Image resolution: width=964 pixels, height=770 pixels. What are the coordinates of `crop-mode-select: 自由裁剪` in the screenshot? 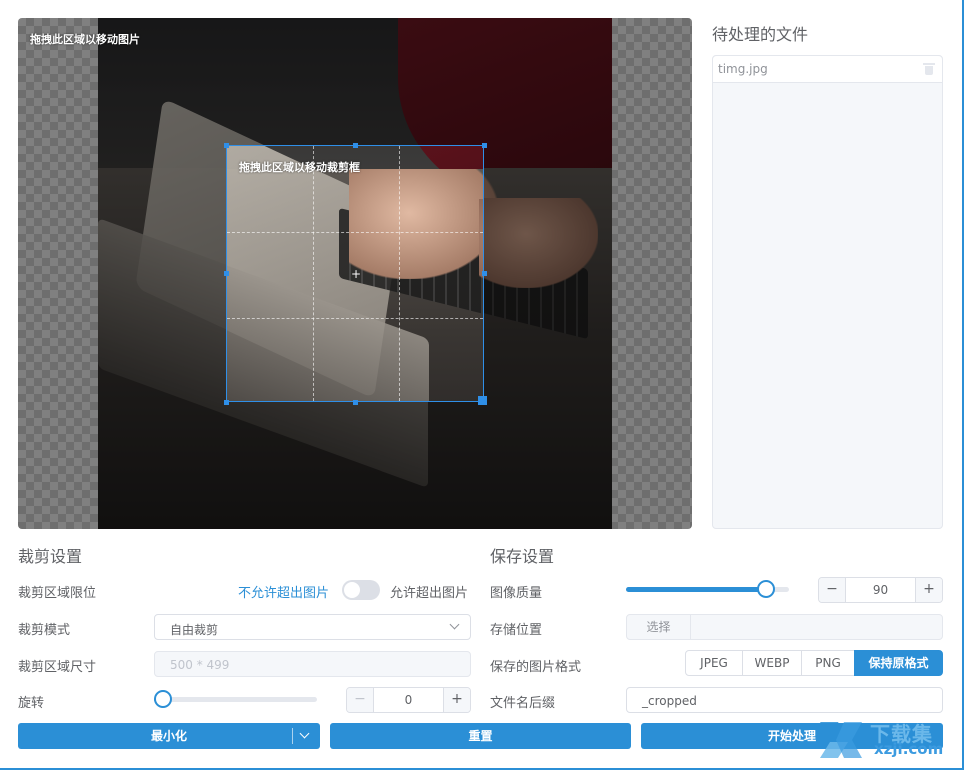 It's located at (312, 627).